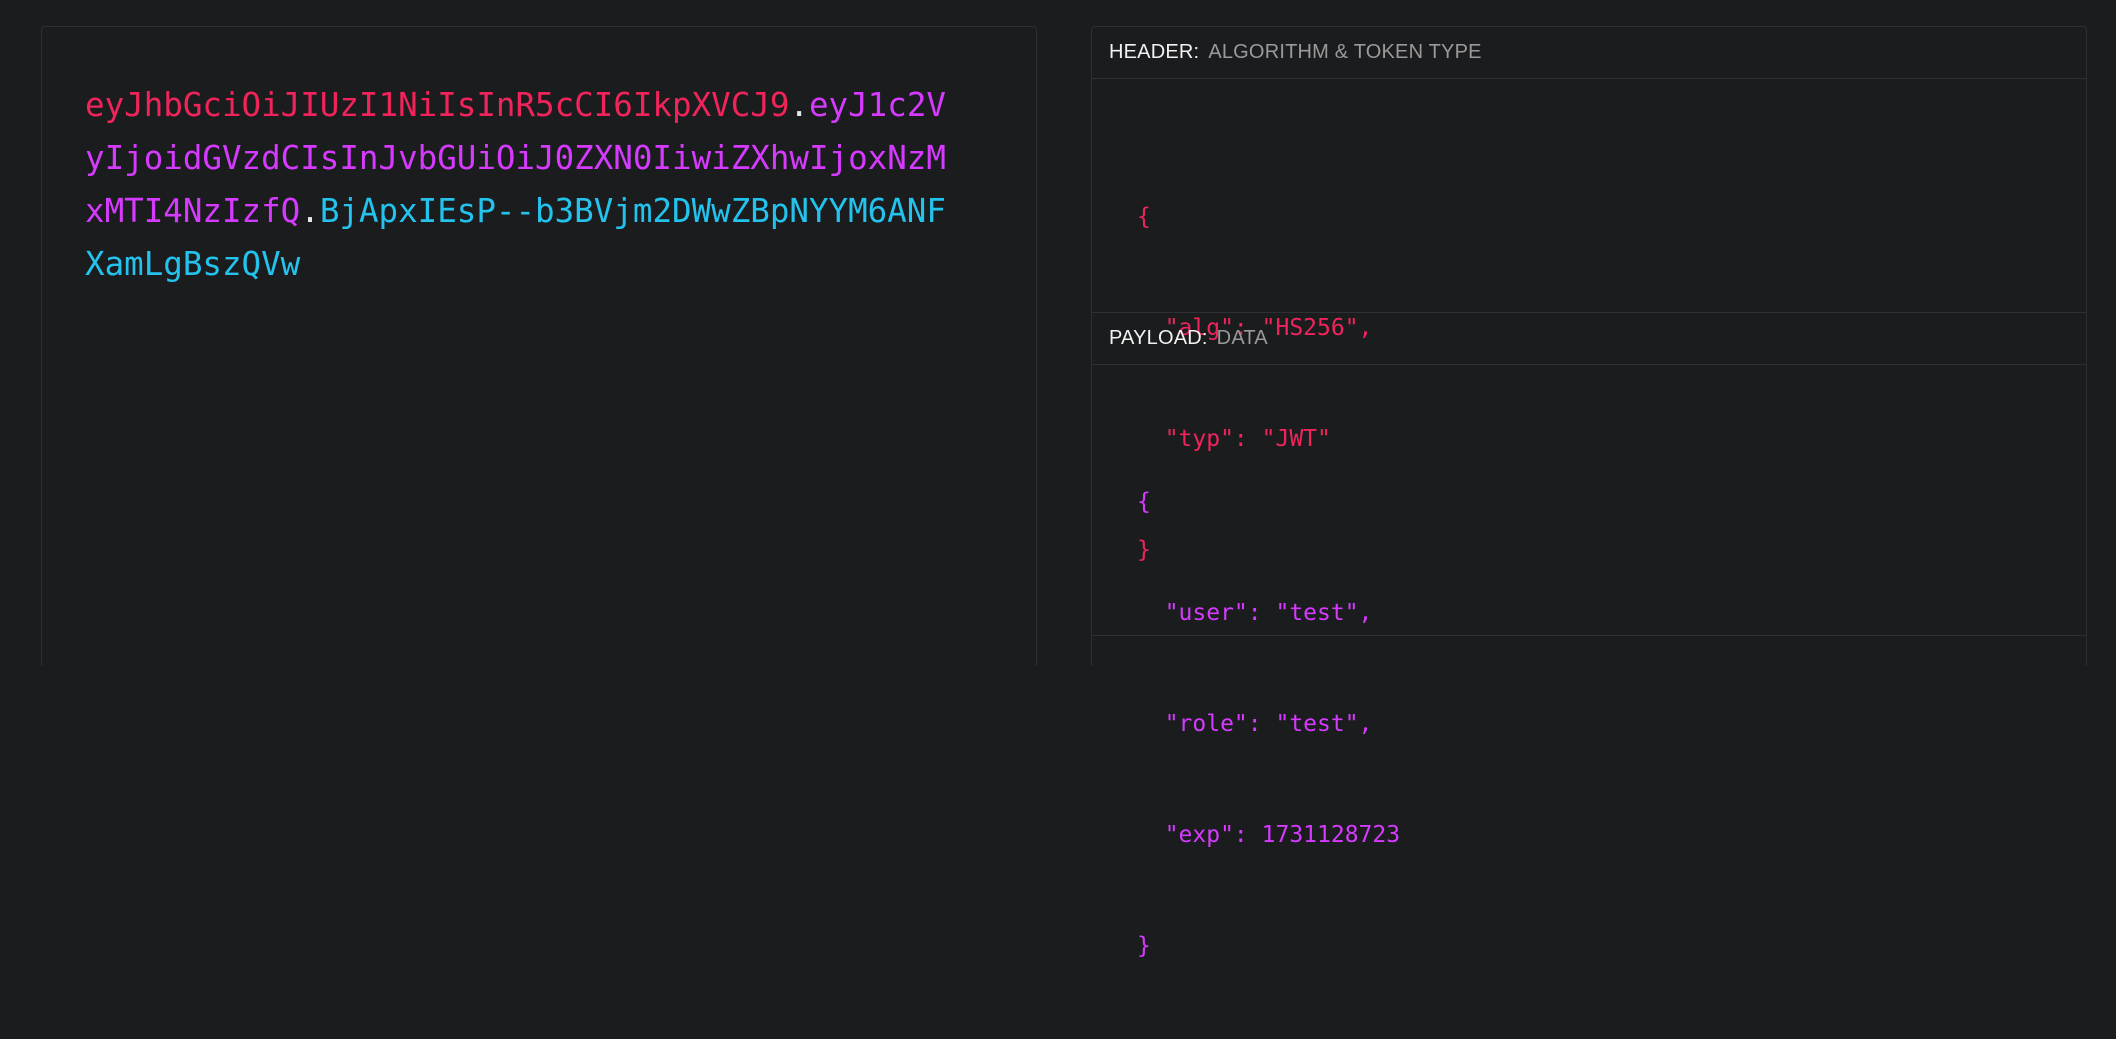  I want to click on payload-section-subtitle: DATA, so click(1242, 338).